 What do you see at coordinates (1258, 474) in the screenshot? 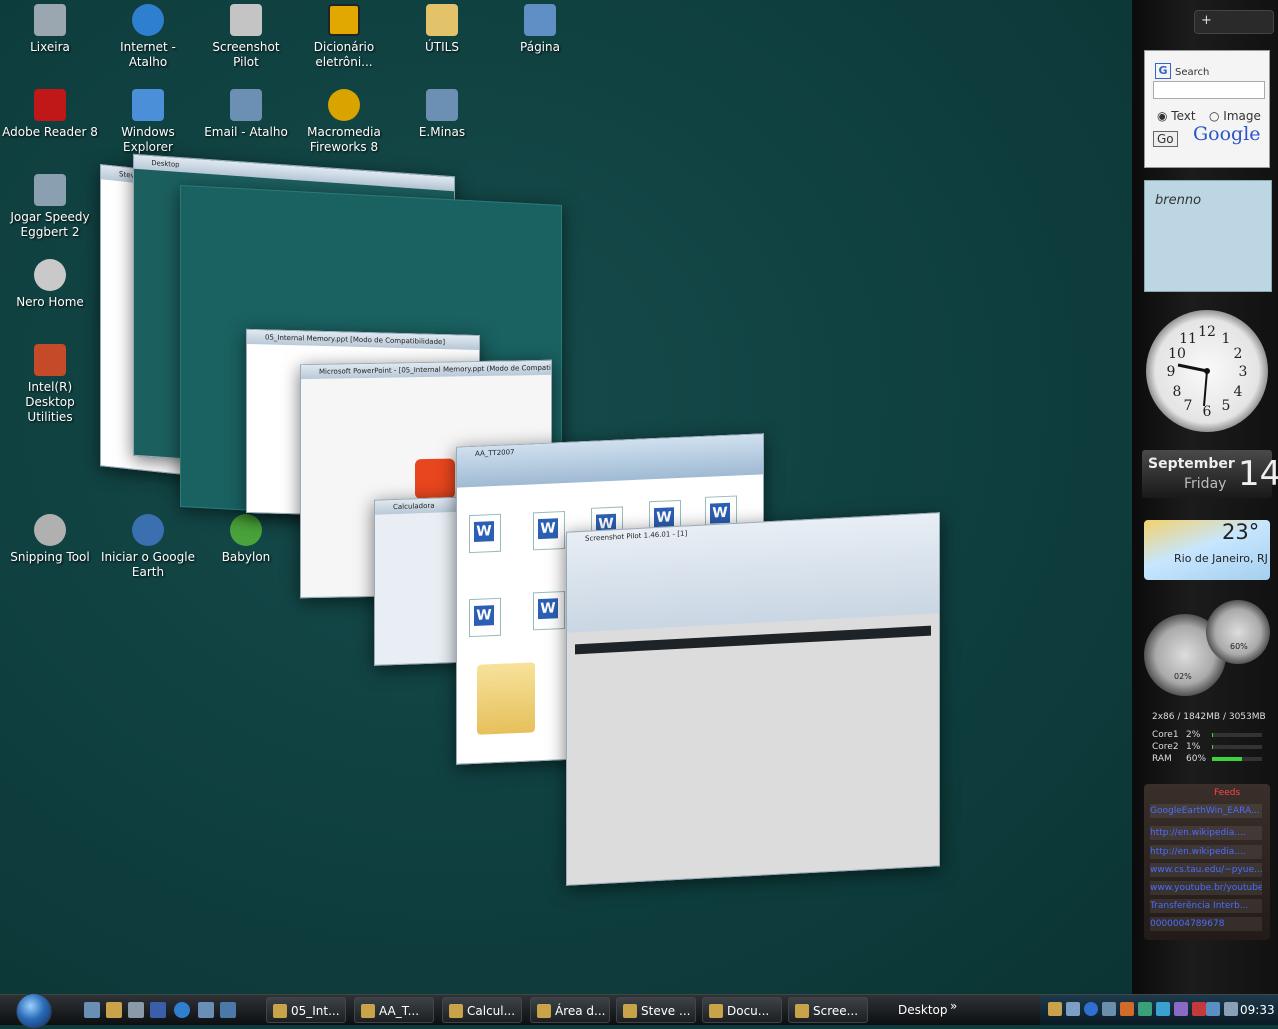
I see `calendar-day: 14` at bounding box center [1258, 474].